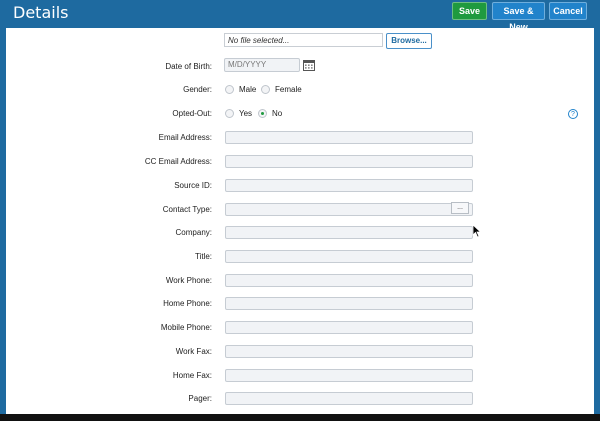  What do you see at coordinates (41, 12) in the screenshot?
I see `page-title: Details` at bounding box center [41, 12].